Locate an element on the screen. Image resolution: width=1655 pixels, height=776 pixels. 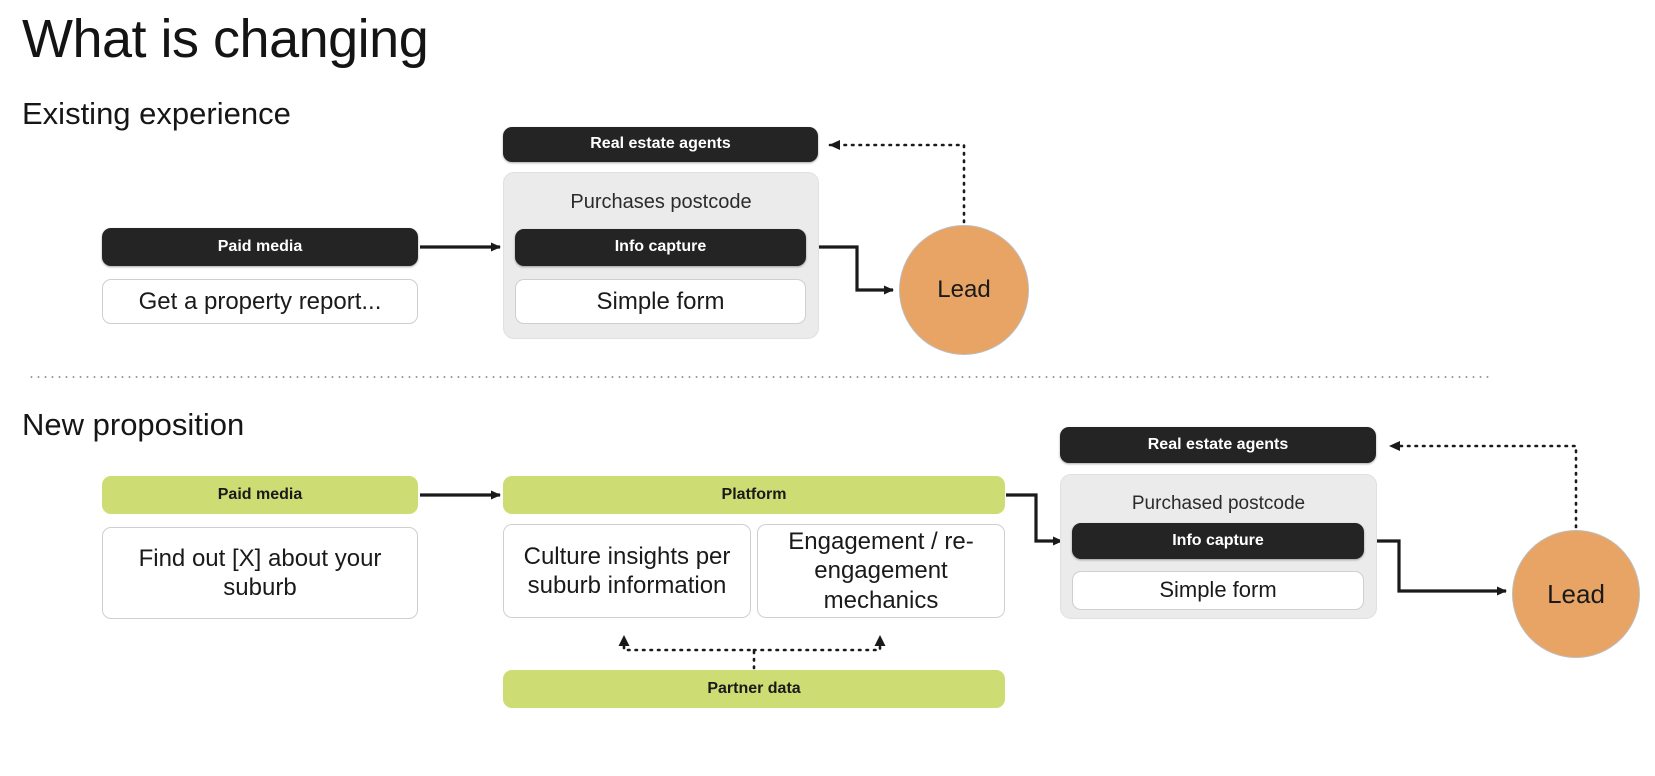
section-divider is located at coordinates (760, 377).